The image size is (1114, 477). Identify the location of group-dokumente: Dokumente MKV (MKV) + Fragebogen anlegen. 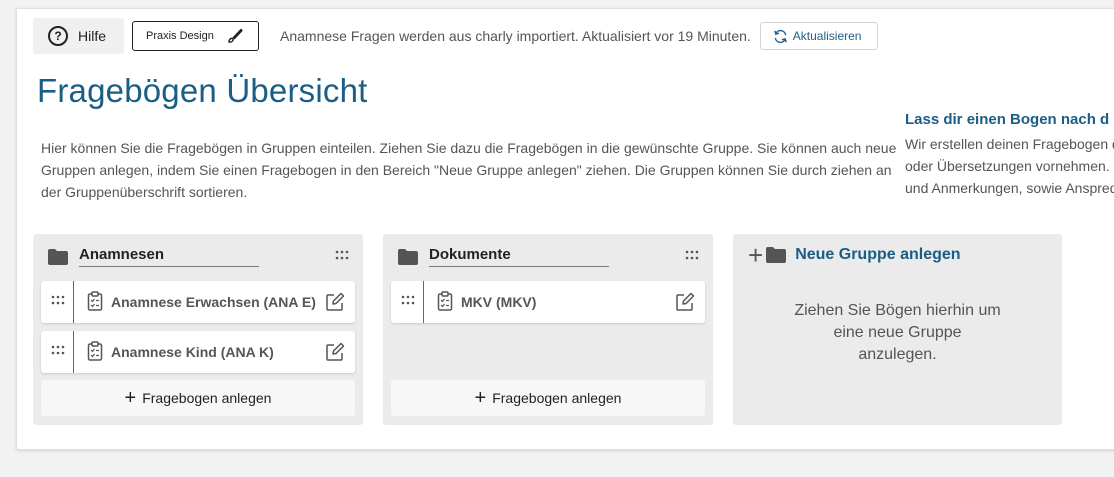
(548, 329).